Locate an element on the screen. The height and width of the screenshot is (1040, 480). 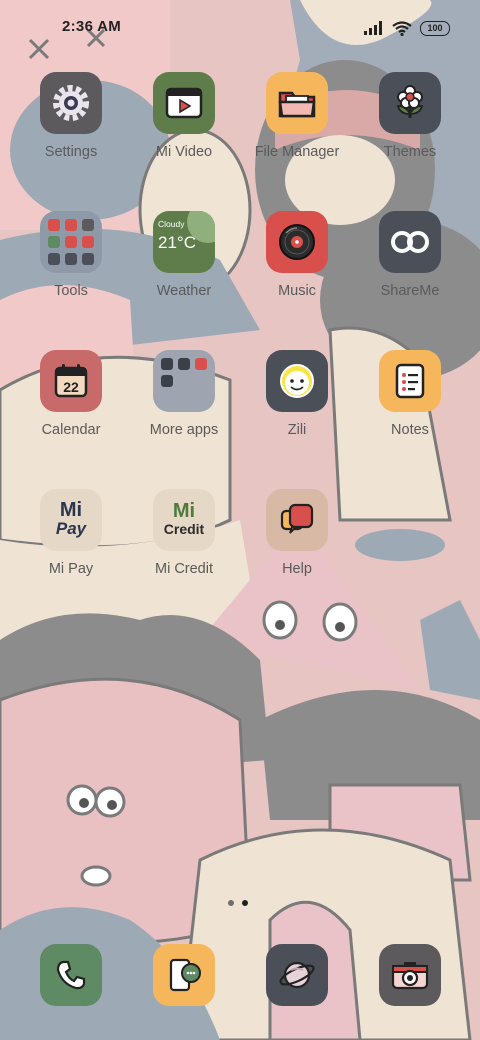
phone-icon is located at coordinates (71, 975).